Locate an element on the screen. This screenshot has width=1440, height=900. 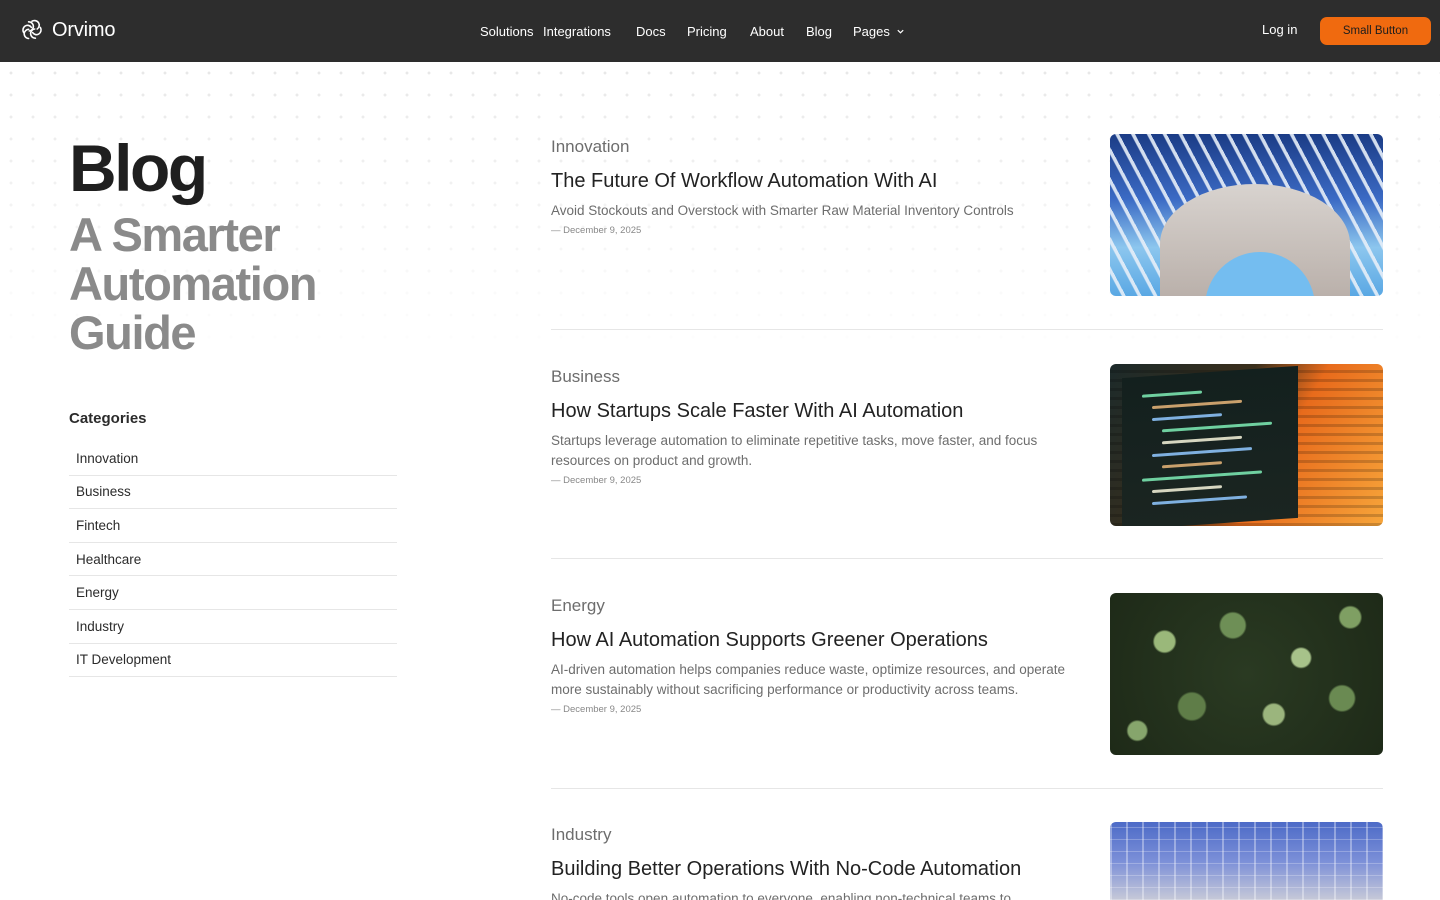
nav-link-integrations: Integrations is located at coordinates (577, 31).